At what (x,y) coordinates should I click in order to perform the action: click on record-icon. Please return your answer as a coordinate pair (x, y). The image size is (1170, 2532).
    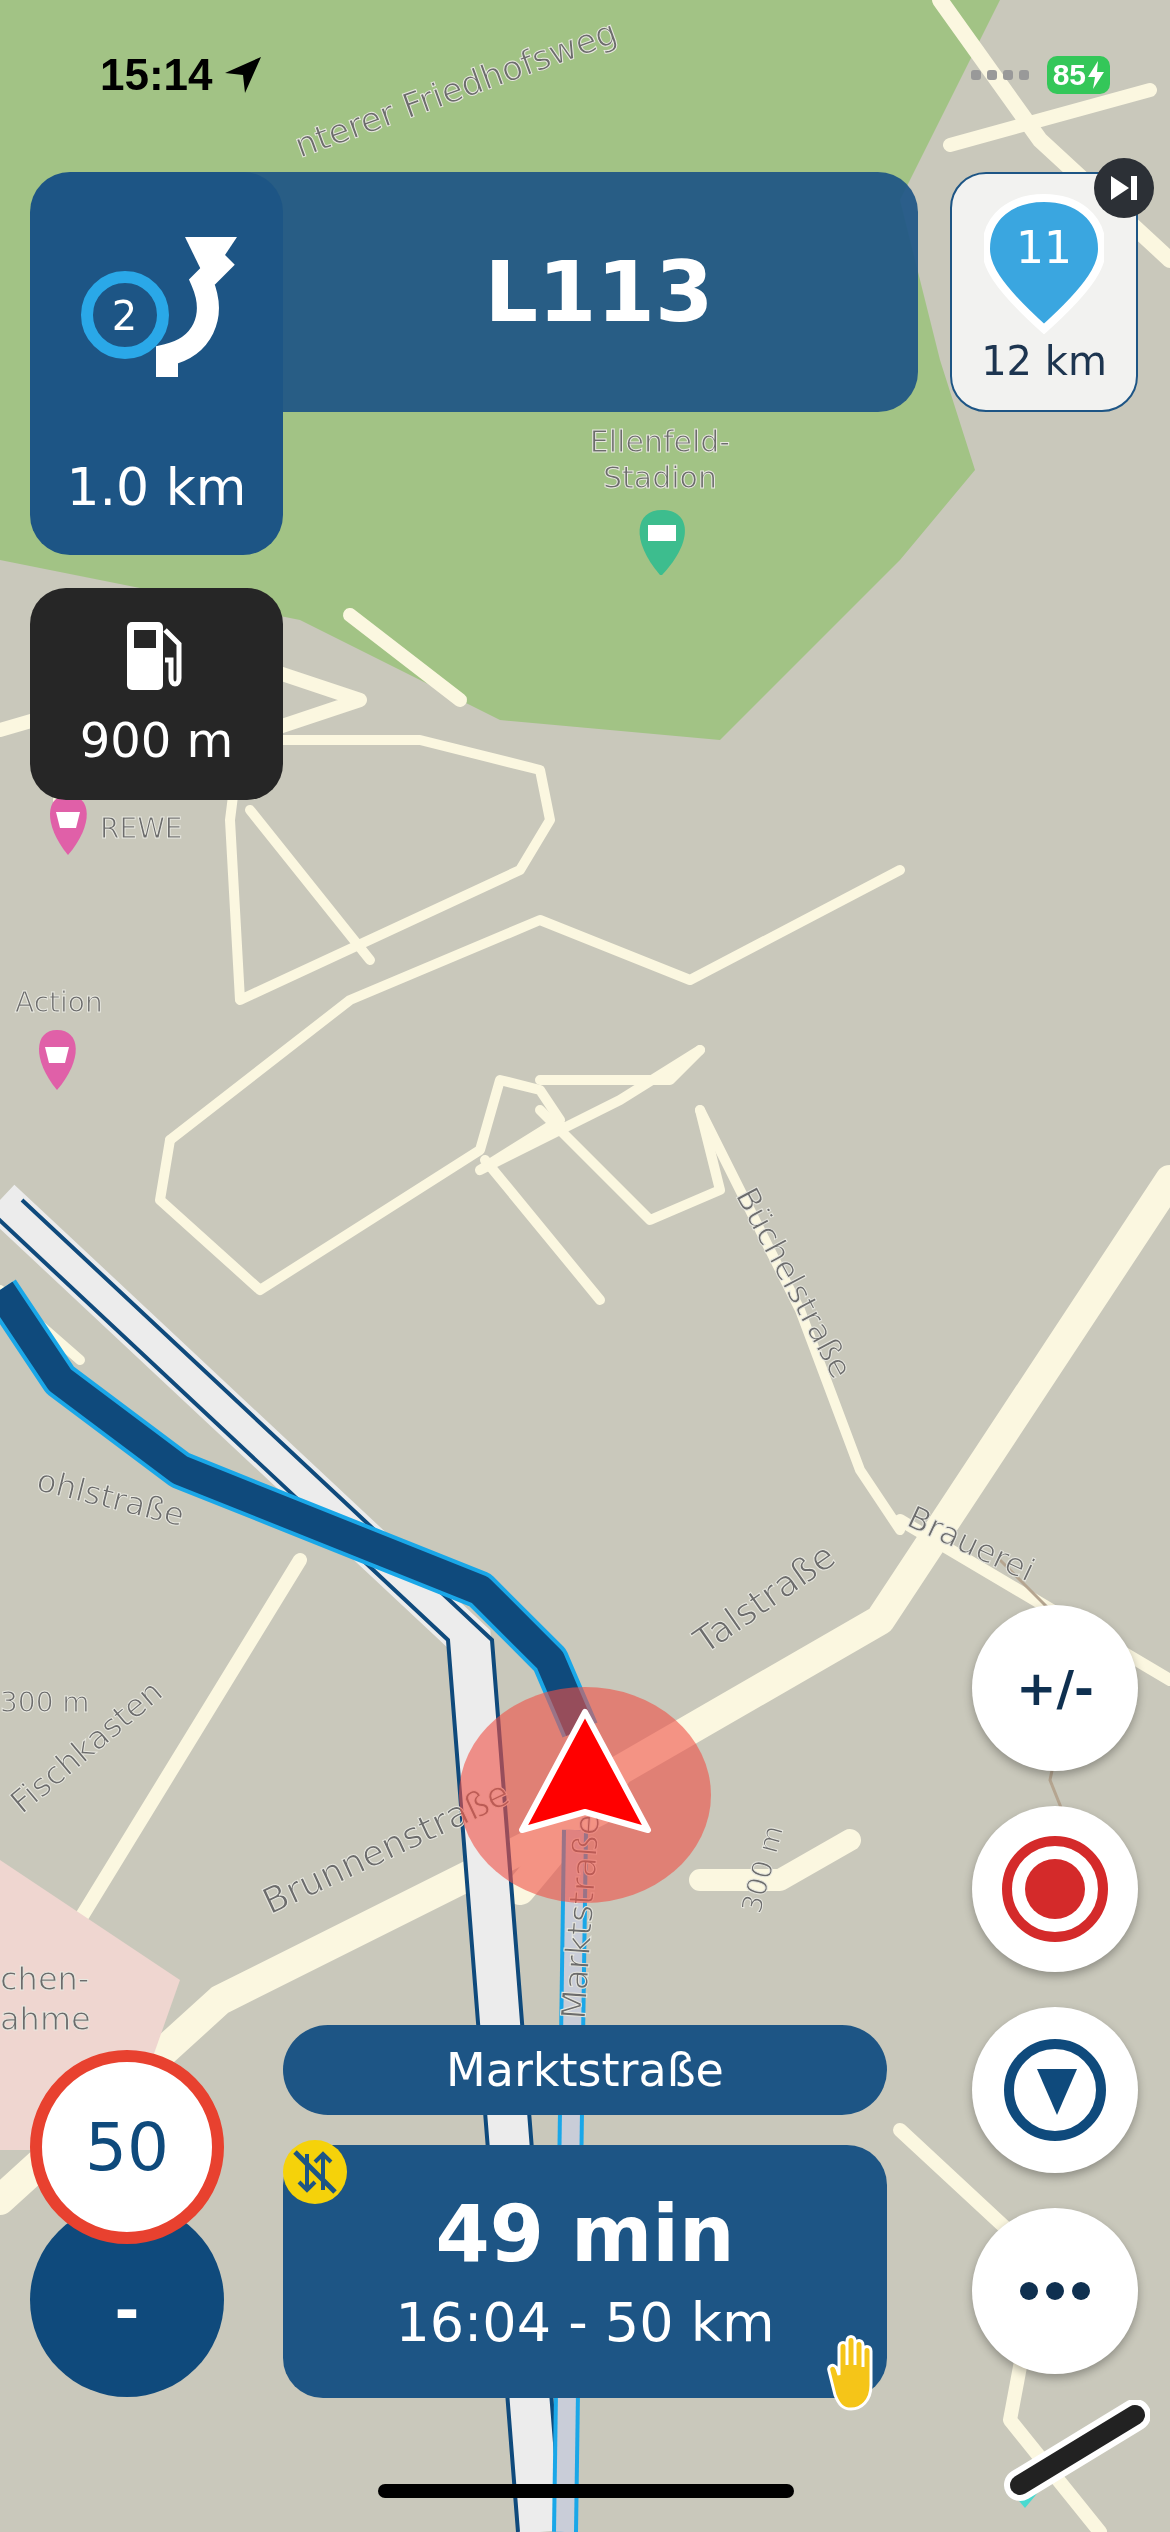
    Looking at the image, I should click on (1055, 1889).